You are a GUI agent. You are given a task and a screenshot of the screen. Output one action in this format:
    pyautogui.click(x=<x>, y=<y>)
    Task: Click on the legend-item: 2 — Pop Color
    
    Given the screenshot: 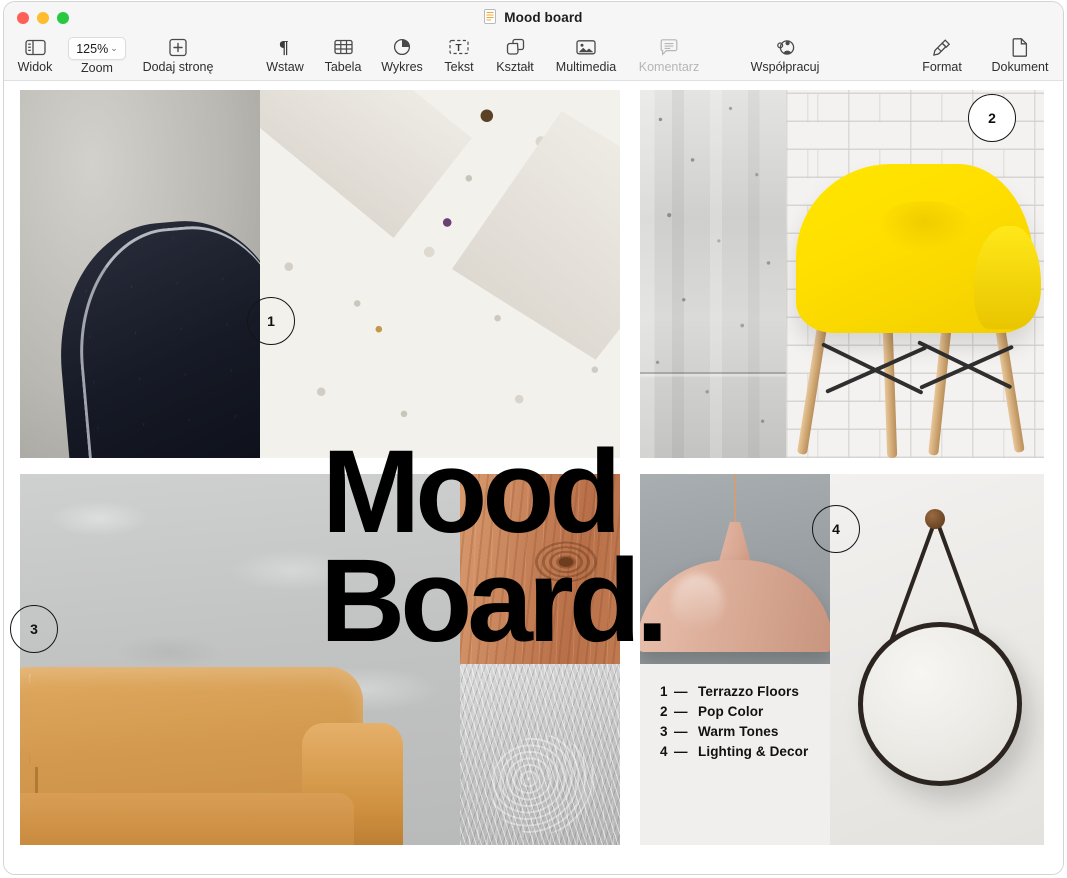 What is the action you would take?
    pyautogui.click(x=734, y=711)
    